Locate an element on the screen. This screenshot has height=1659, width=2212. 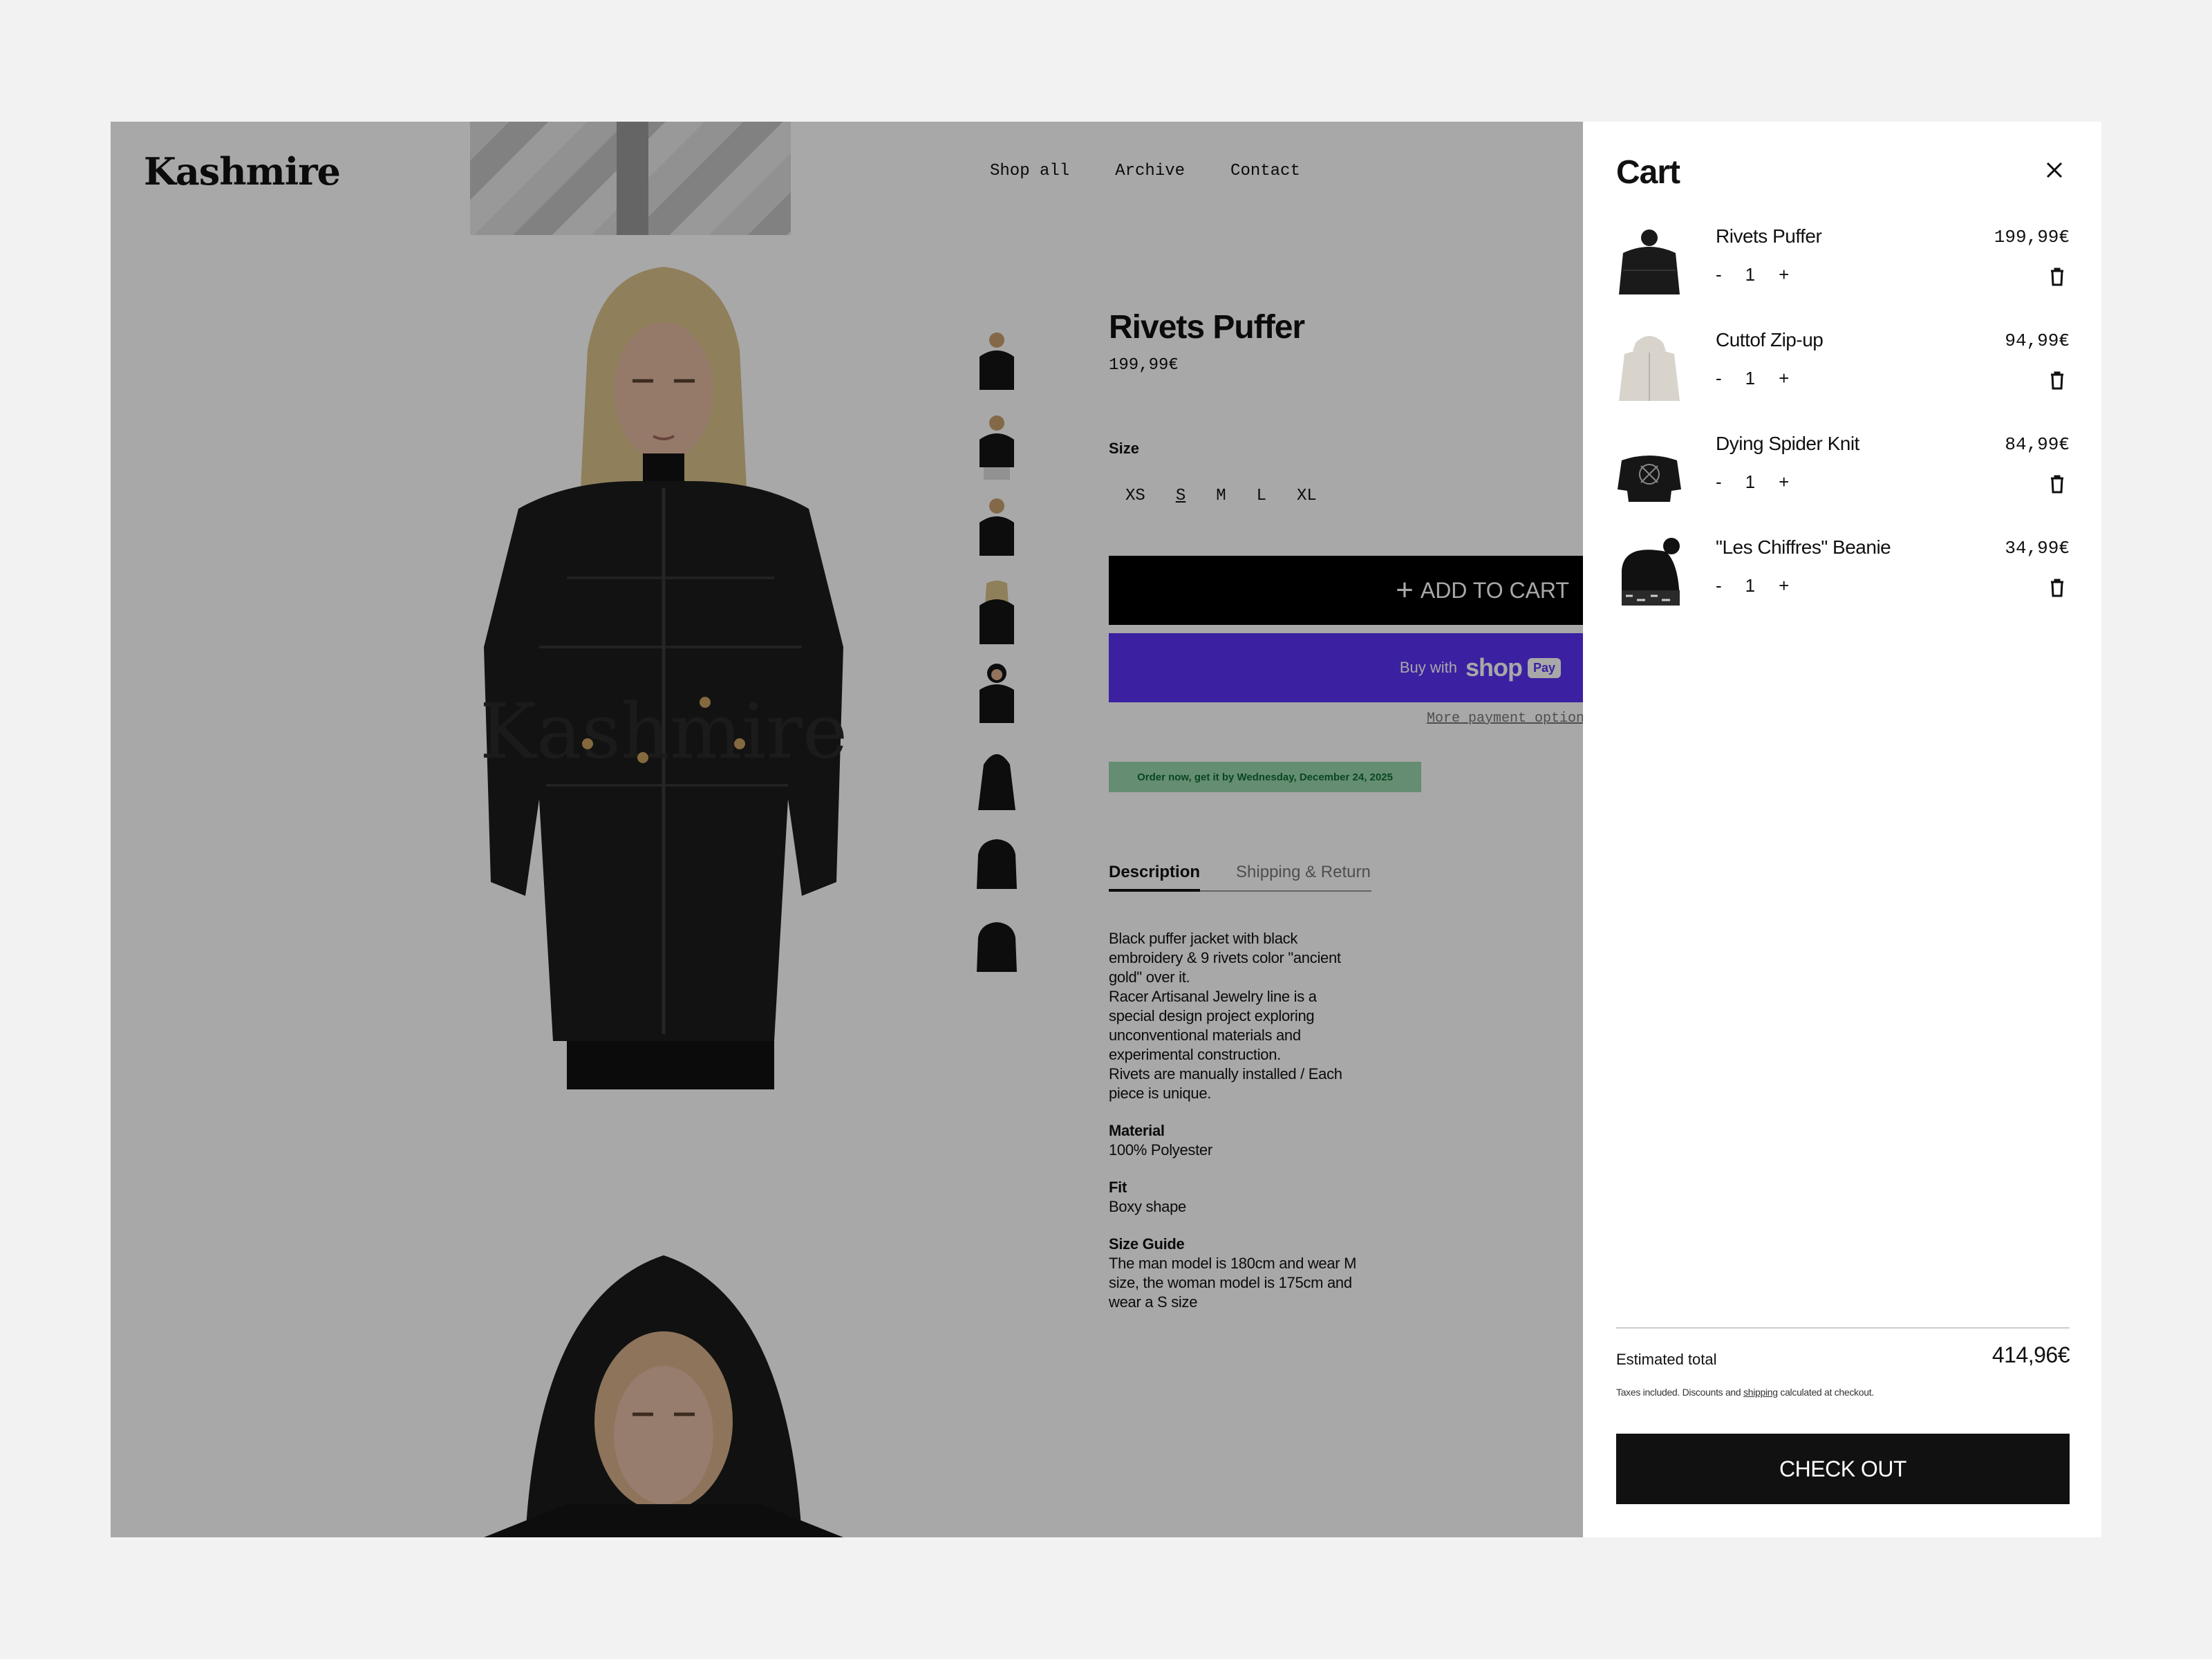
cart-item-price: 199,99€ is located at coordinates (2032, 237).